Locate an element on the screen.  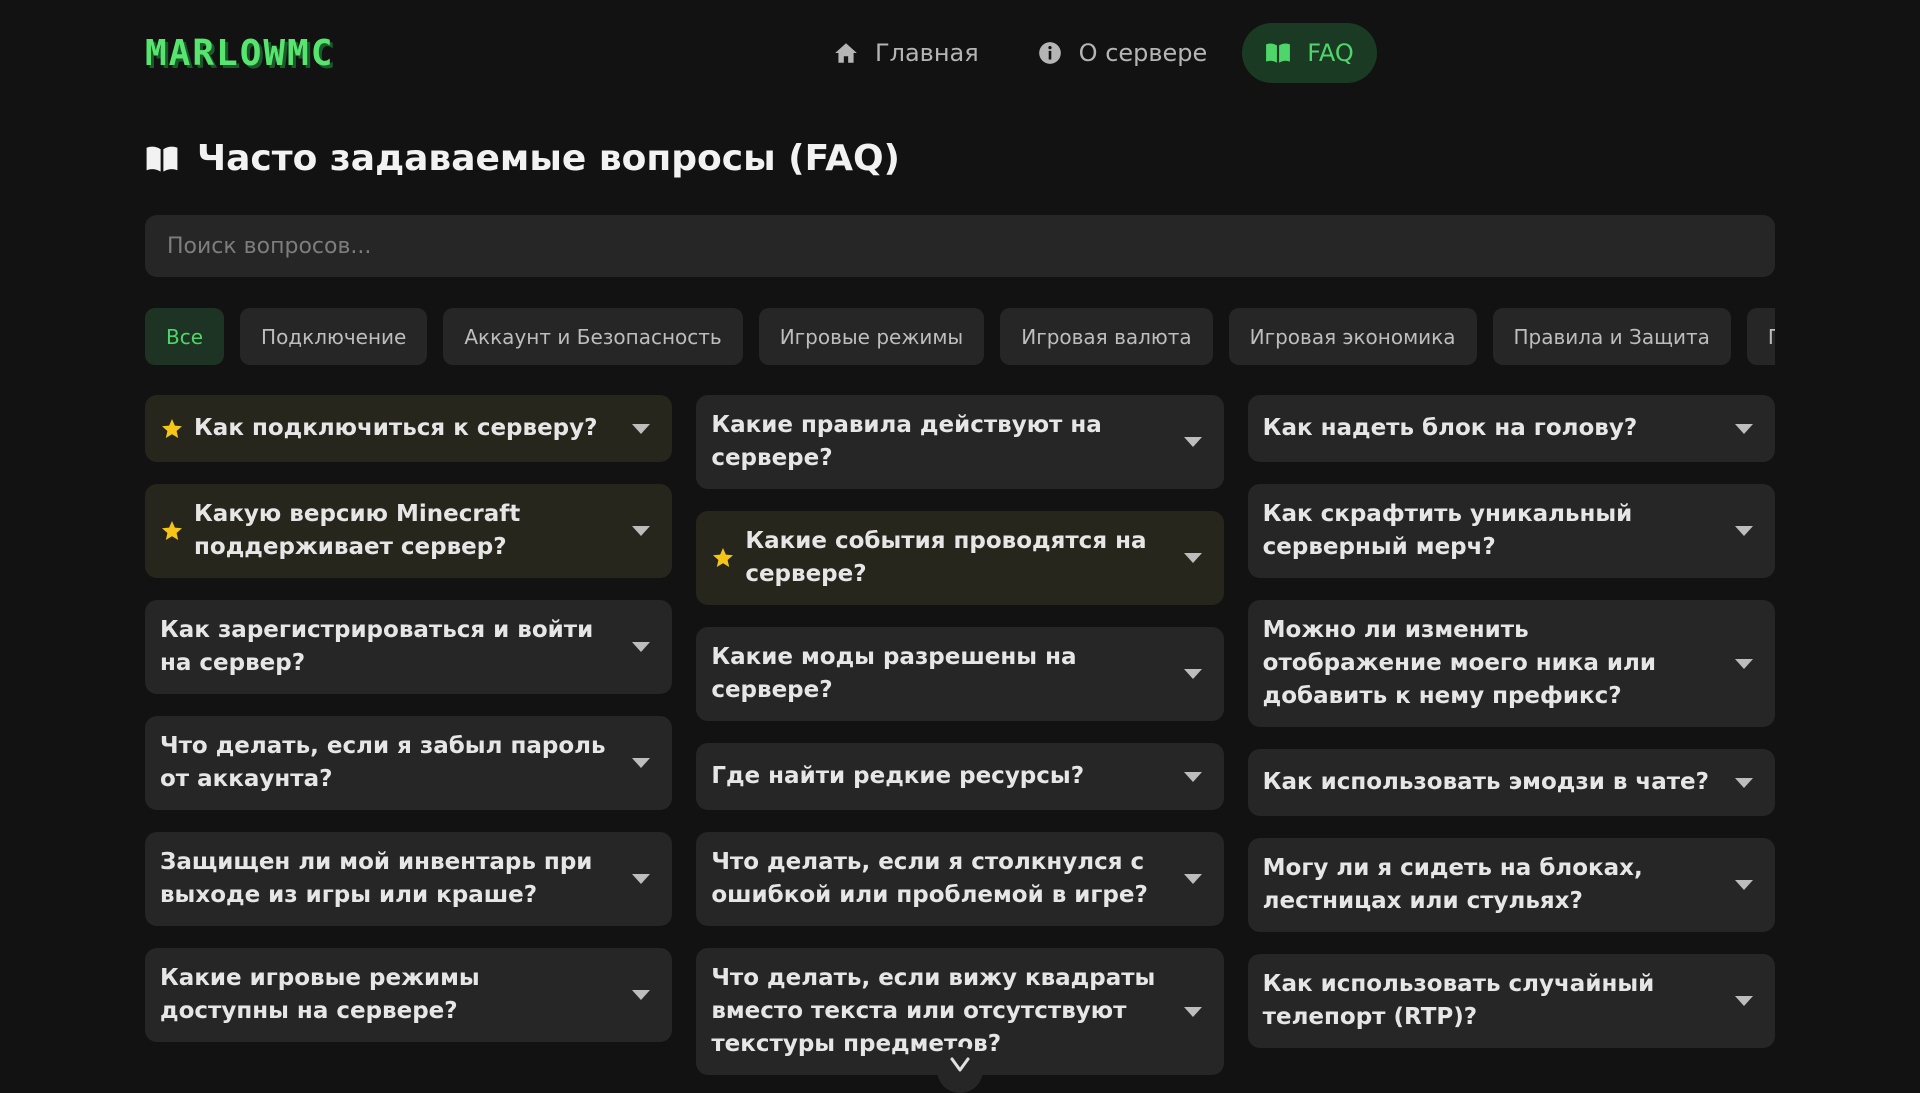
faq-item: Какие правила действуют на сервере? is located at coordinates (960, 442).